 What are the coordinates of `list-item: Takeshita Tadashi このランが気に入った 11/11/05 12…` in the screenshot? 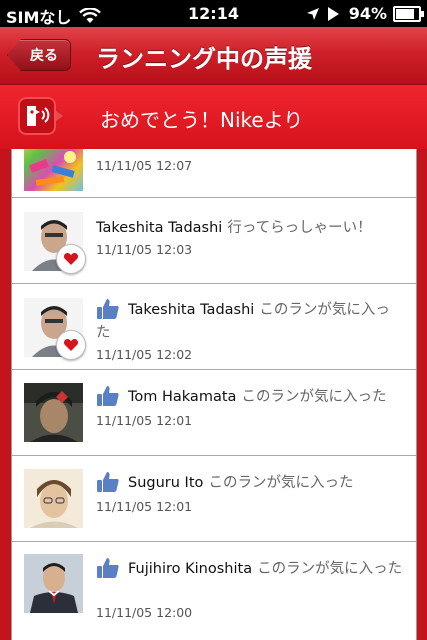 It's located at (214, 327).